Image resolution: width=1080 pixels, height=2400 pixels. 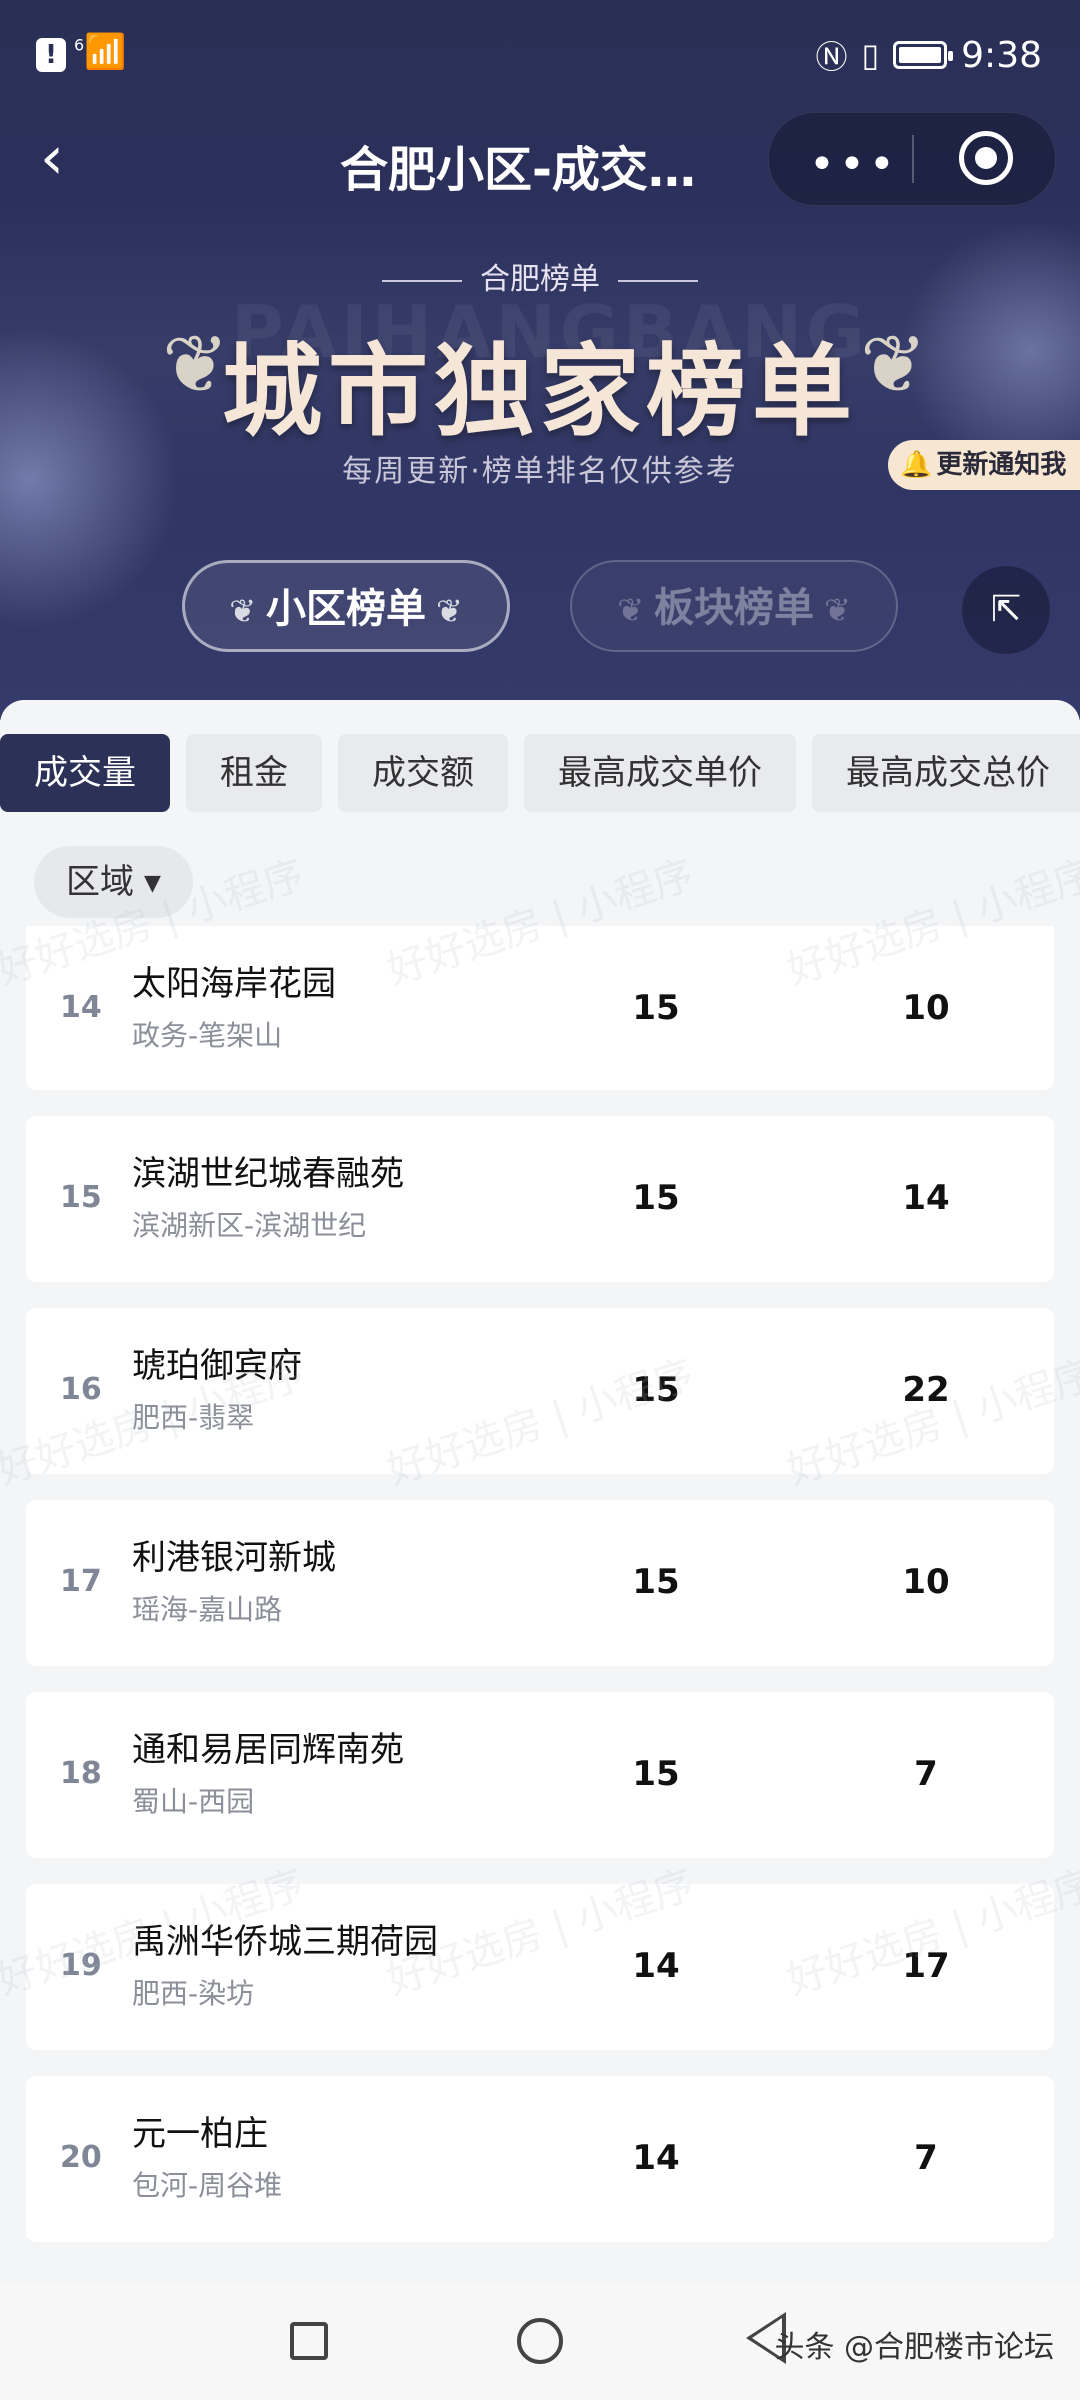 I want to click on toggle-community-ranking: ❦ 小区榜单 ❦, so click(x=346, y=606).